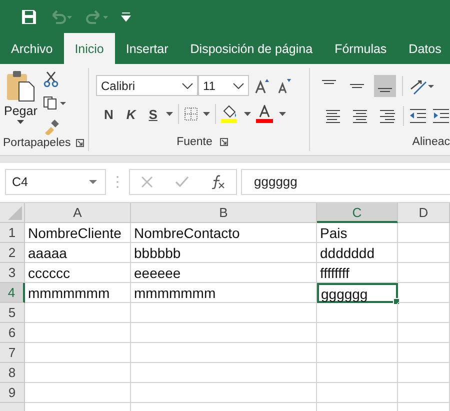 The height and width of the screenshot is (411, 450). What do you see at coordinates (424, 213) in the screenshot?
I see `column-header: D` at bounding box center [424, 213].